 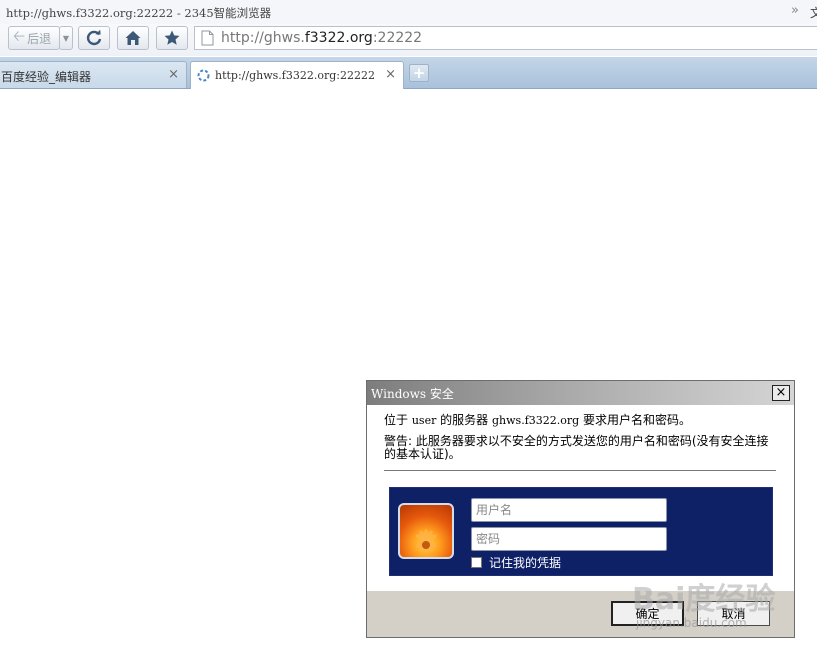 I want to click on back-history-dropdown: ▼, so click(x=66, y=38).